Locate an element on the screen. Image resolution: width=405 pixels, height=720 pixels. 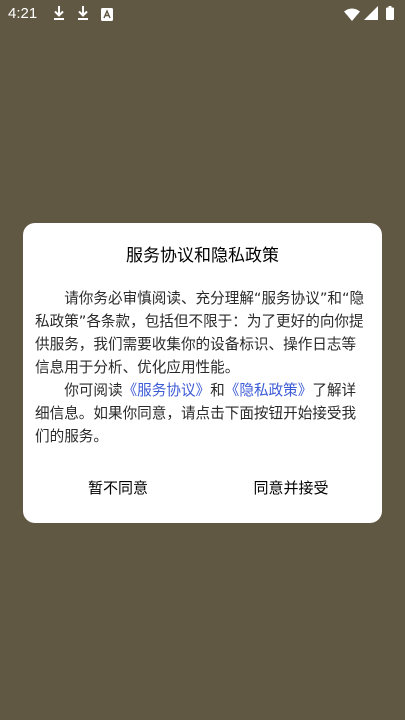
wifi-icon is located at coordinates (352, 15).